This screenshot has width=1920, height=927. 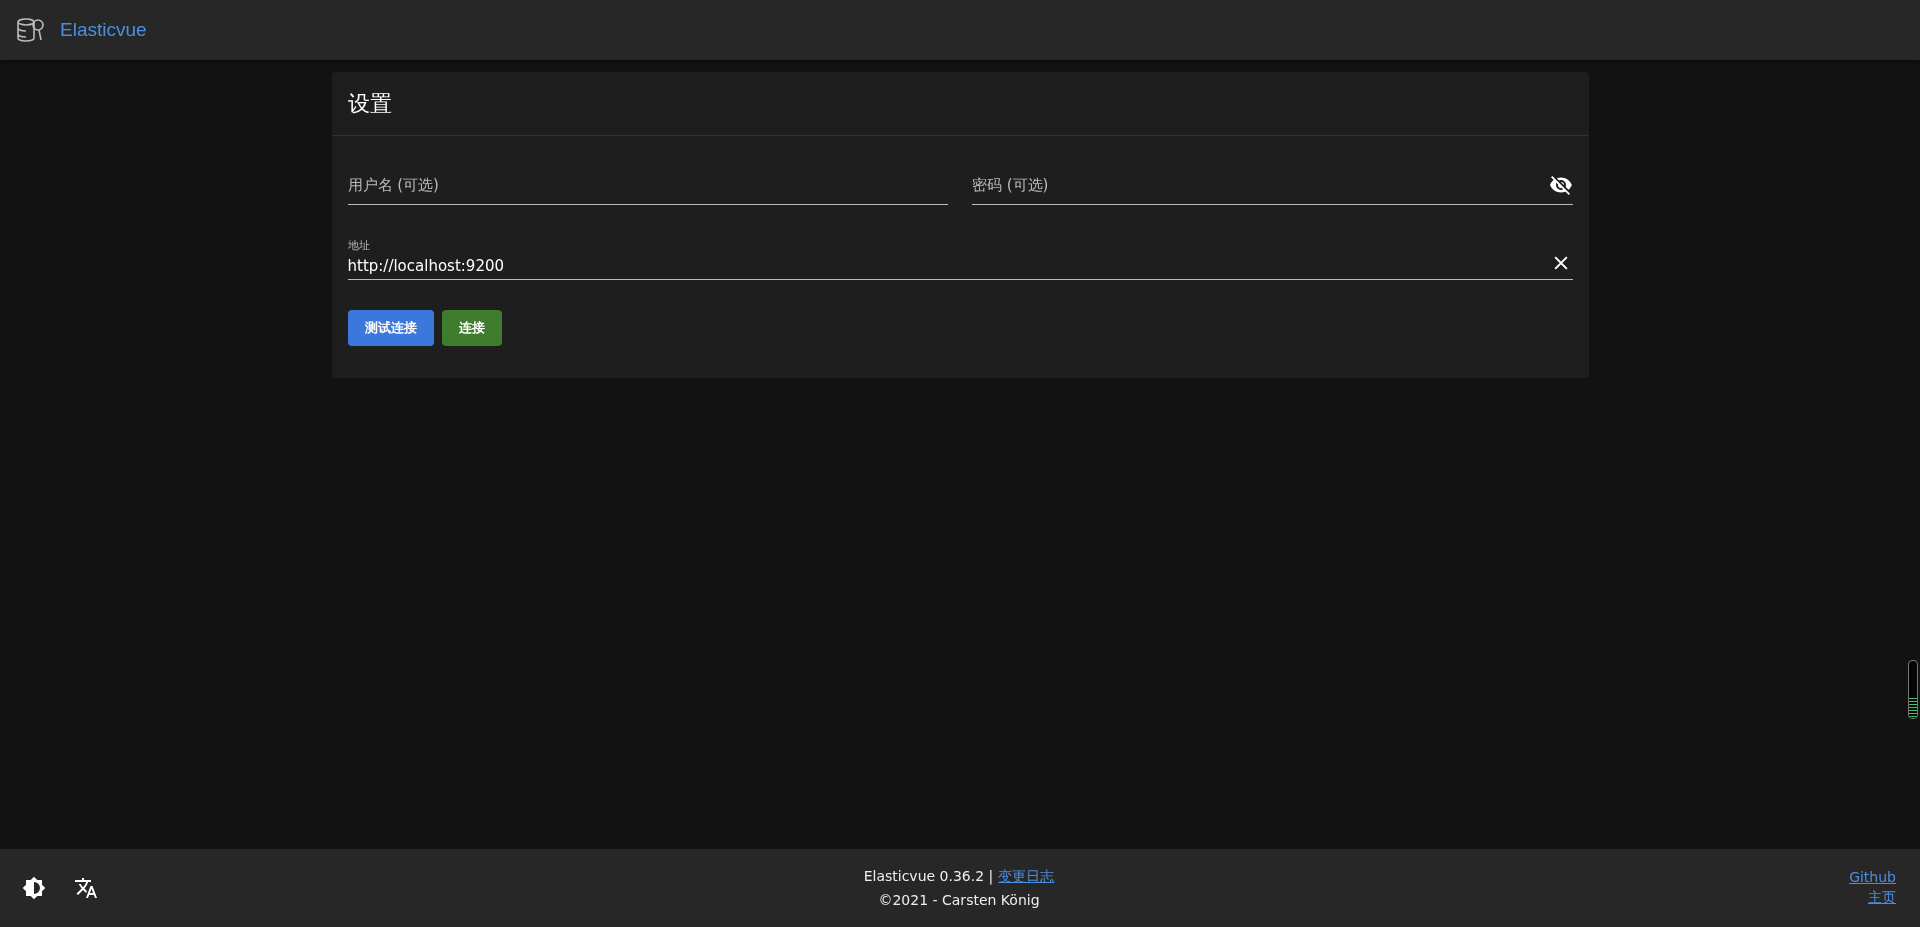 I want to click on password-field: 密码 (可选), so click(x=1260, y=185).